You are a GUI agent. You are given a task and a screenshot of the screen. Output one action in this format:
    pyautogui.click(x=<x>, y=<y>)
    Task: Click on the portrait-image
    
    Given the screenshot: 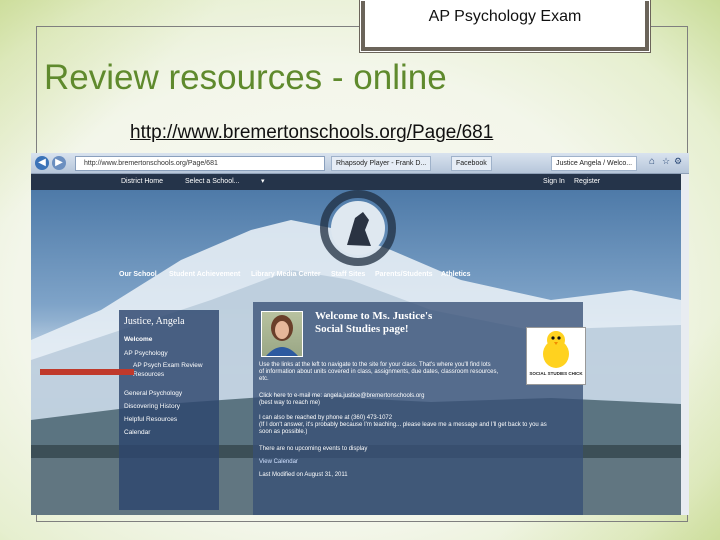 What is the action you would take?
    pyautogui.click(x=282, y=335)
    